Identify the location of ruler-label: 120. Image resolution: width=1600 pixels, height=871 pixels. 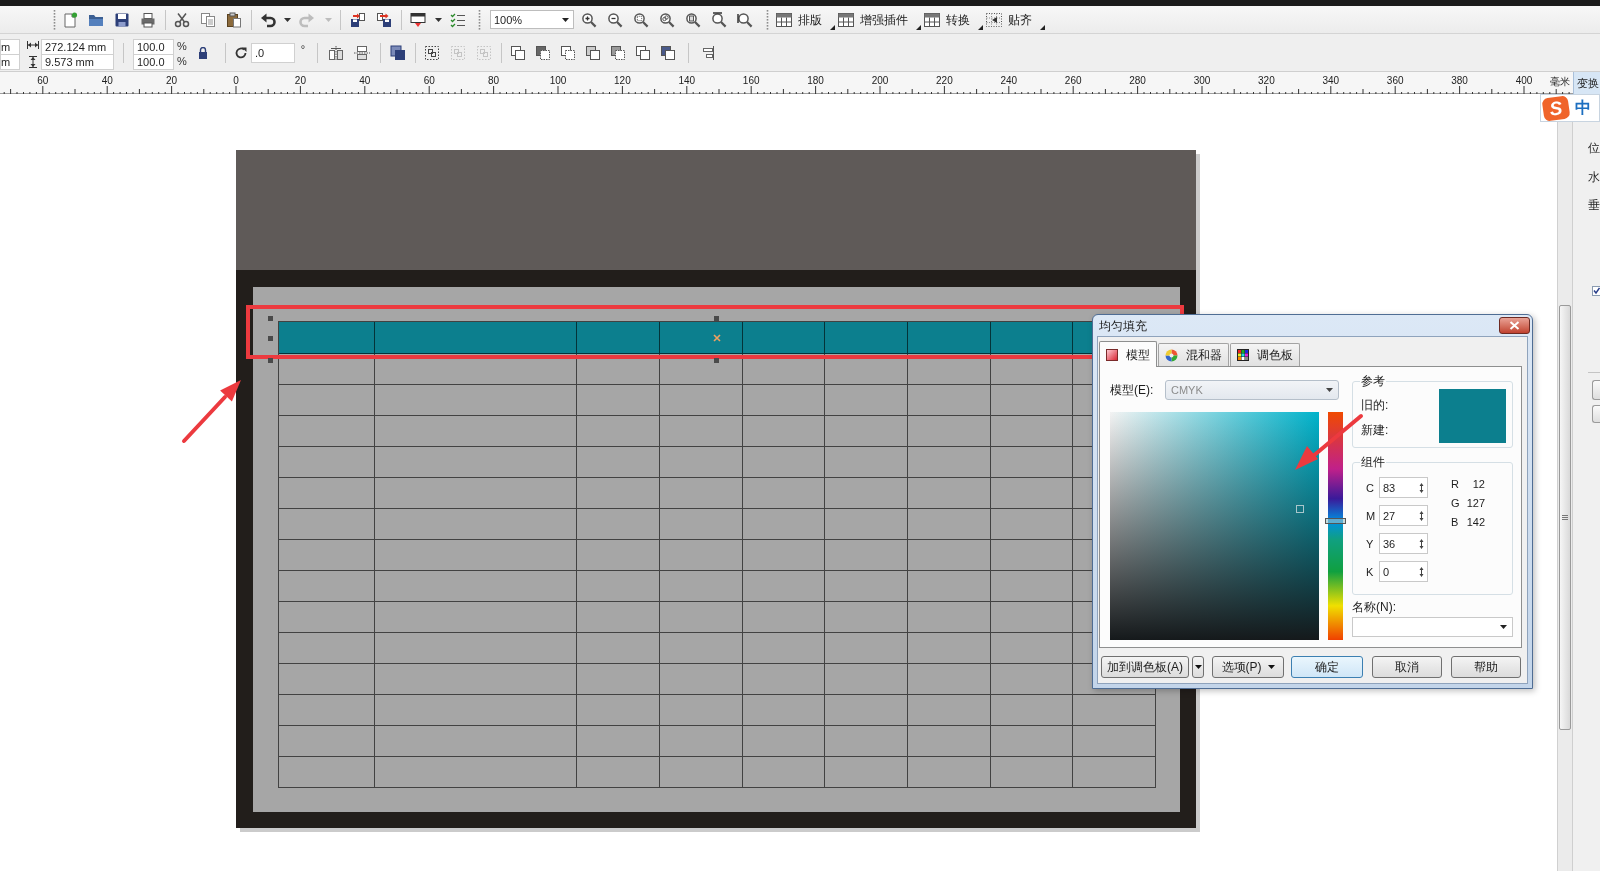
(622, 80).